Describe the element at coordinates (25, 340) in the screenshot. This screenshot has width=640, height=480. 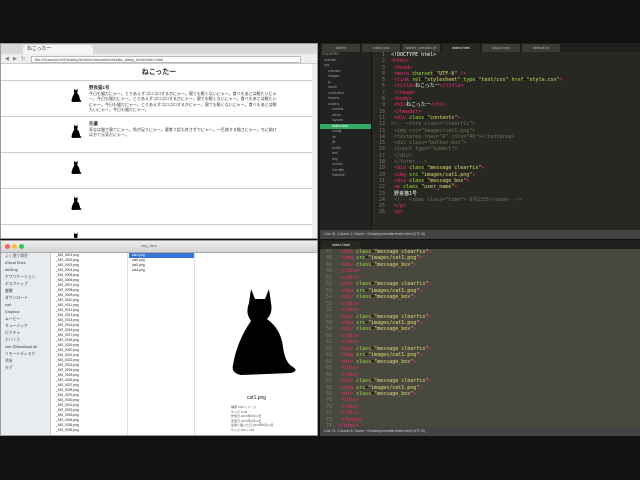
I see `finder-sidebar-item: デバイス` at that location.